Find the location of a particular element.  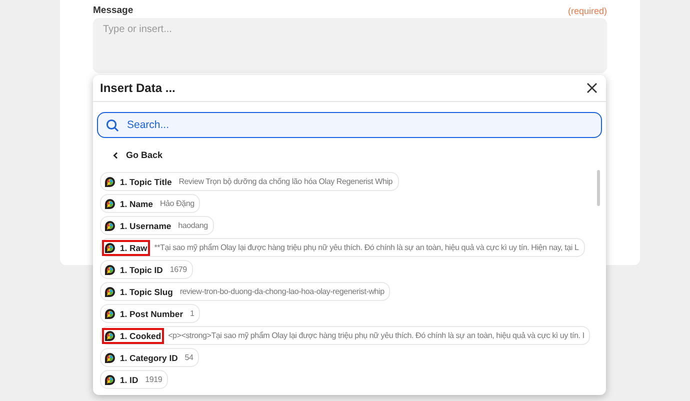

data-item: 1. Cooked <p><strong>Tại sao mỹ phẩm Olay lại được hàng triệu phụ nữ yêu thích. Đó chính là sự an toàn, hiệu quả và cực kì uy tín. I is located at coordinates (345, 335).